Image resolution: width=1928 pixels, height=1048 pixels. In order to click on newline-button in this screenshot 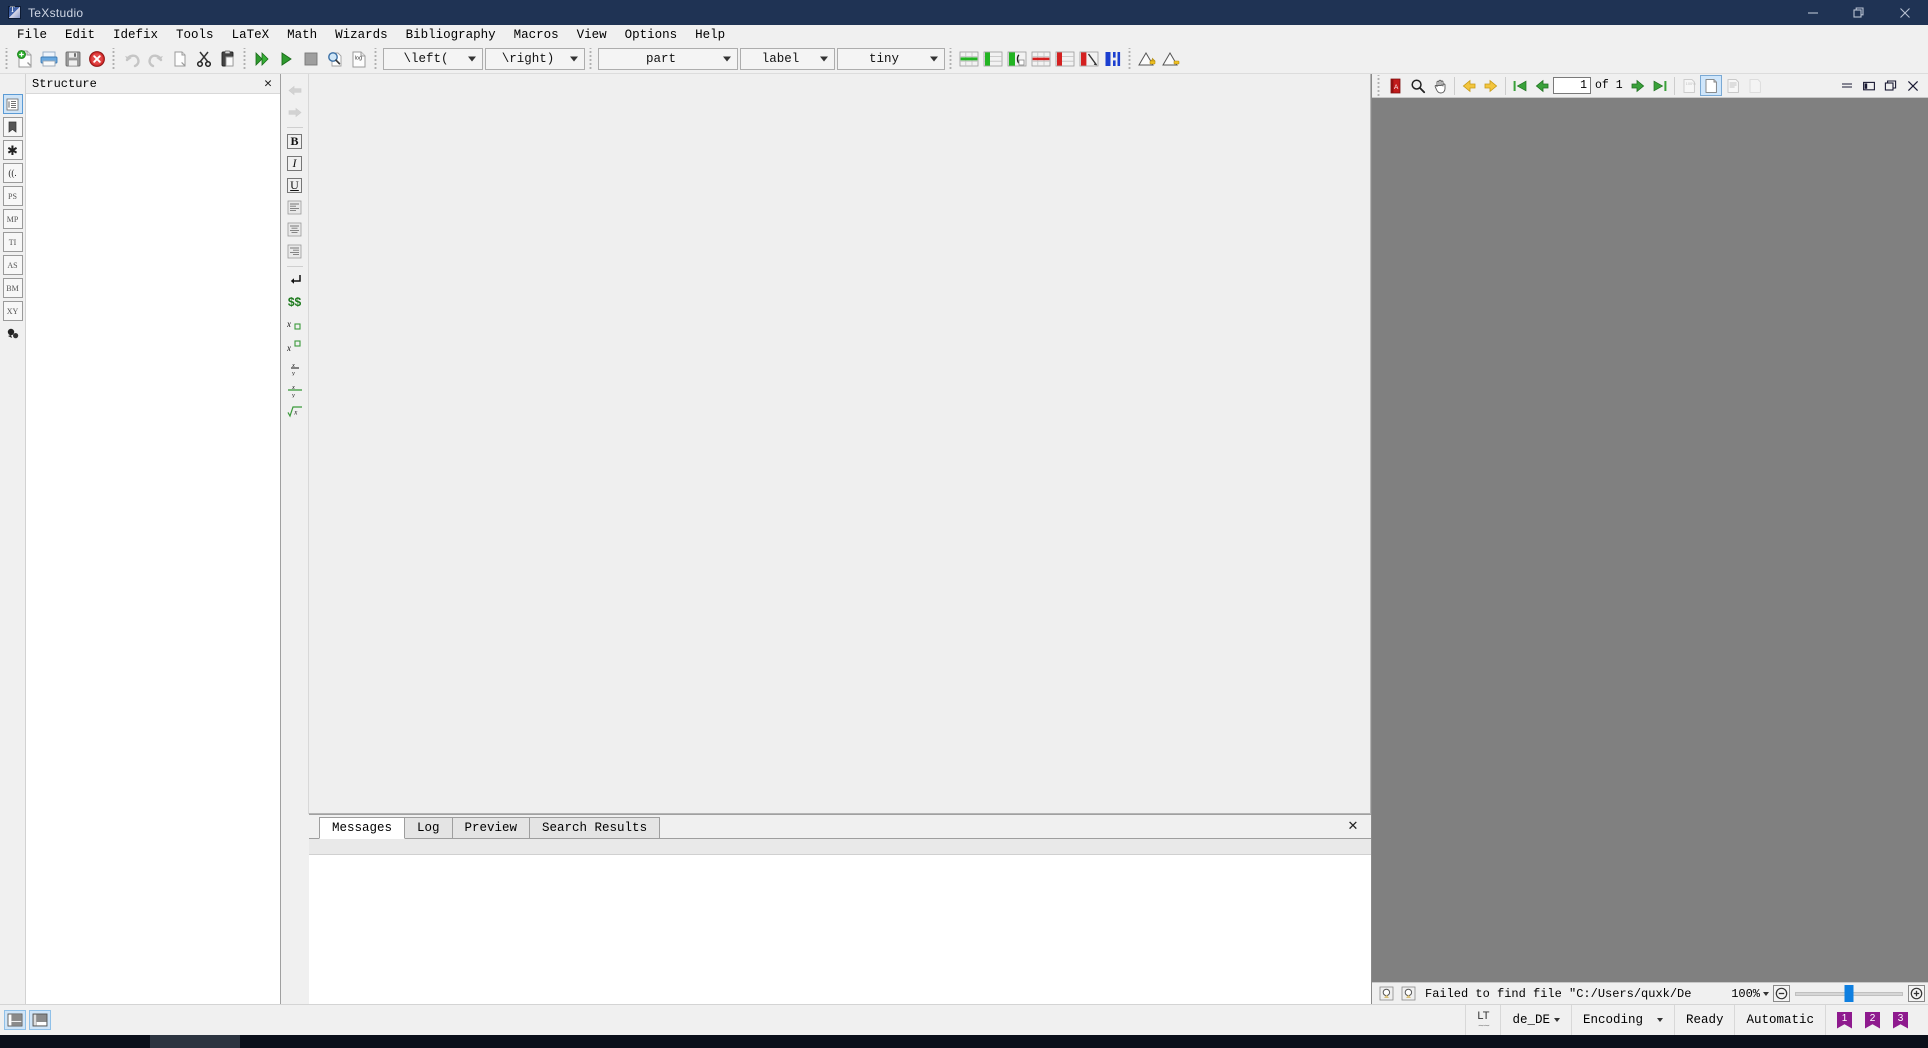, I will do `click(295, 280)`.